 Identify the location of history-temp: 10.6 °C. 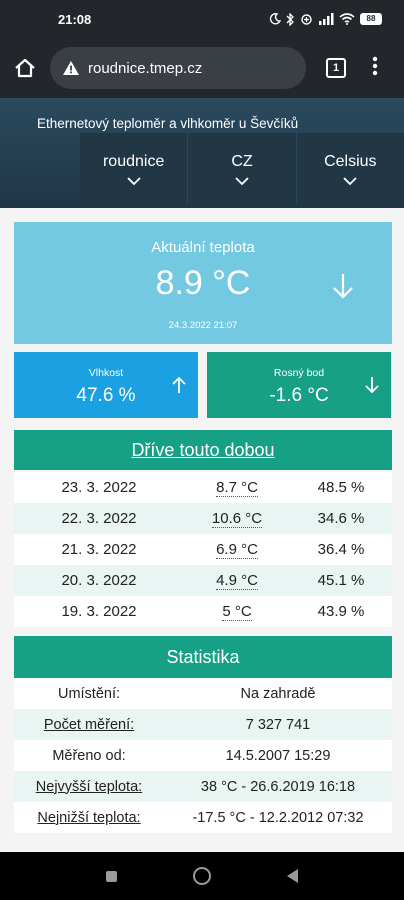
(237, 519).